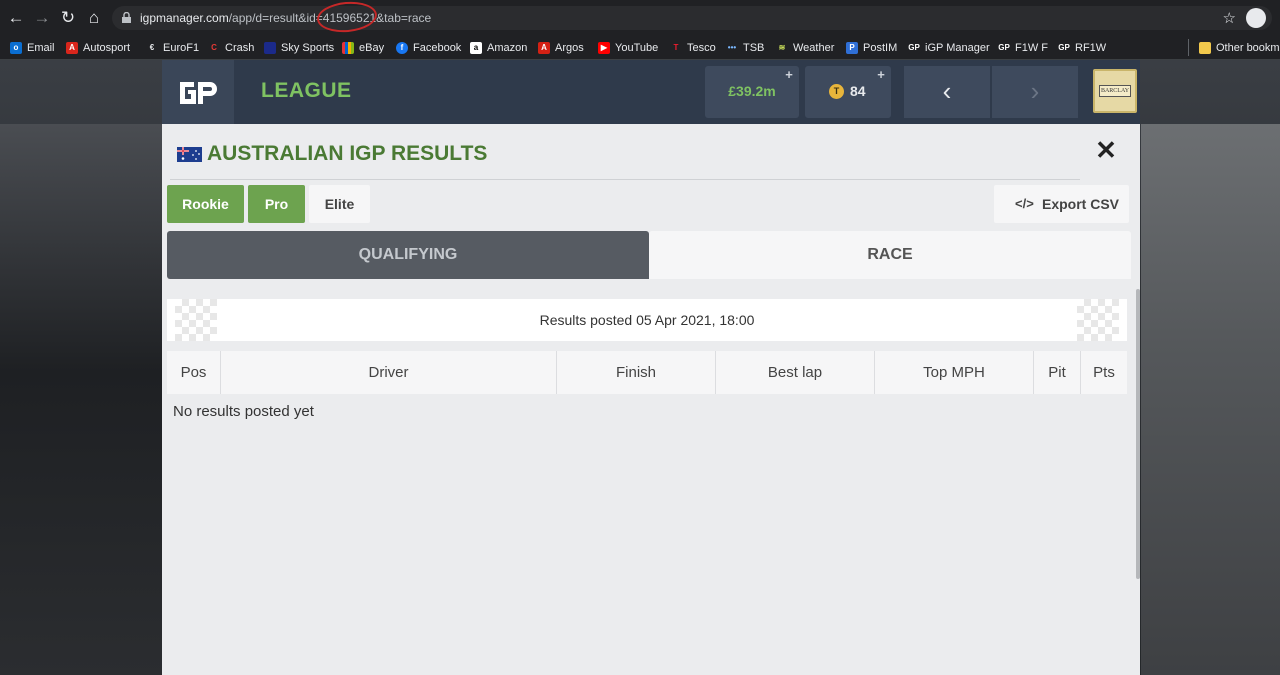 The width and height of the screenshot is (1280, 675). I want to click on bookmark-label: Amazon, so click(507, 47).